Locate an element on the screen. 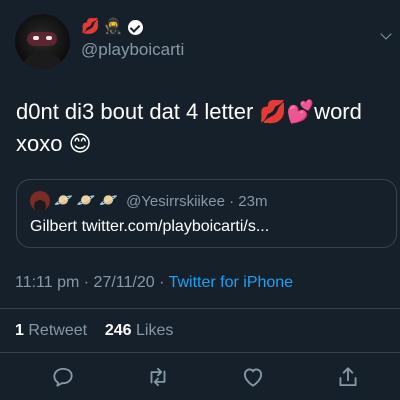  avatar-face is located at coordinates (42, 39).